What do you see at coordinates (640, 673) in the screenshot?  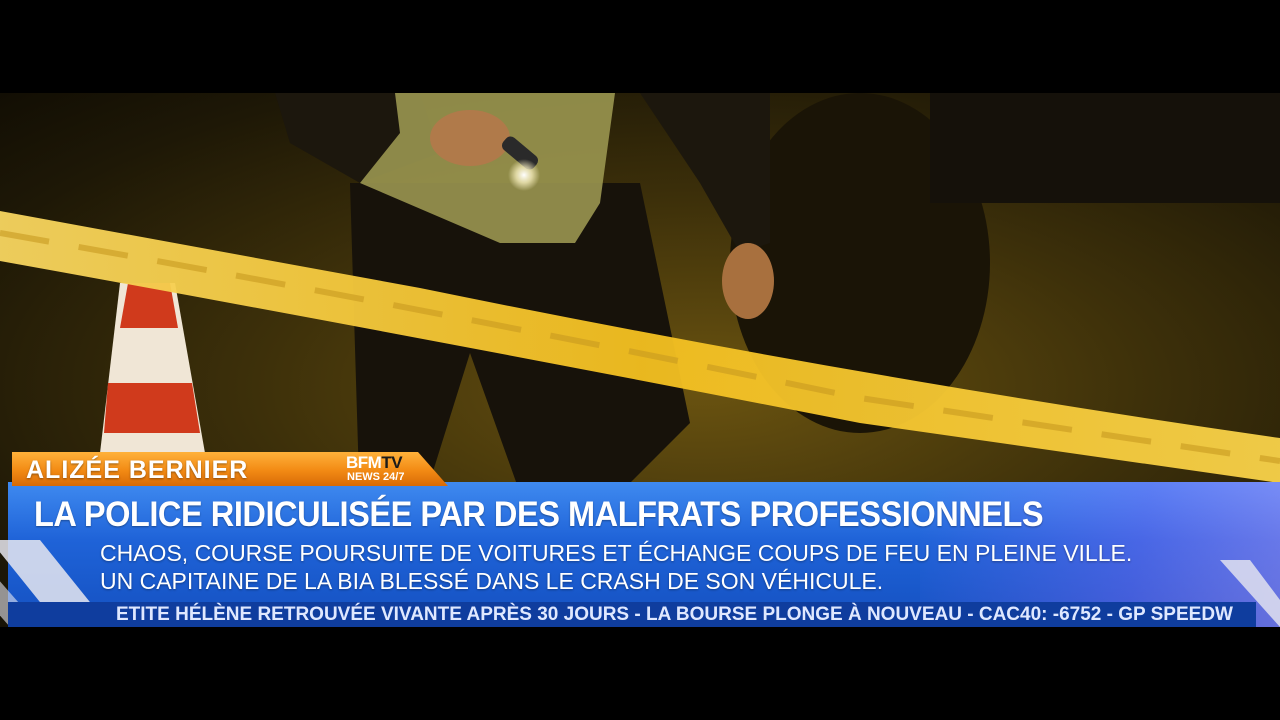 I see `letterbox-bottom` at bounding box center [640, 673].